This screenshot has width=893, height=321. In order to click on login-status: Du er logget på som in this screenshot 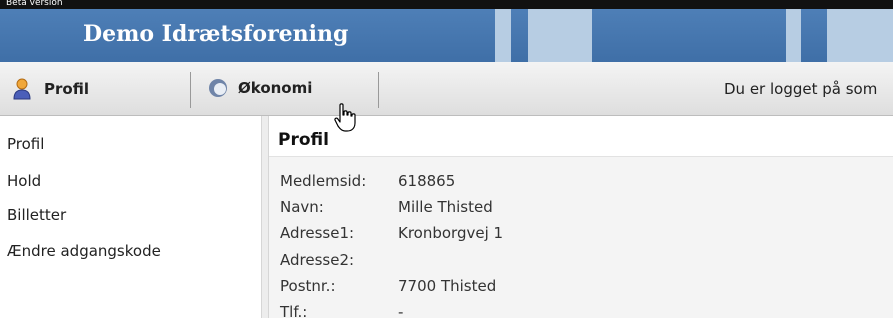, I will do `click(801, 89)`.